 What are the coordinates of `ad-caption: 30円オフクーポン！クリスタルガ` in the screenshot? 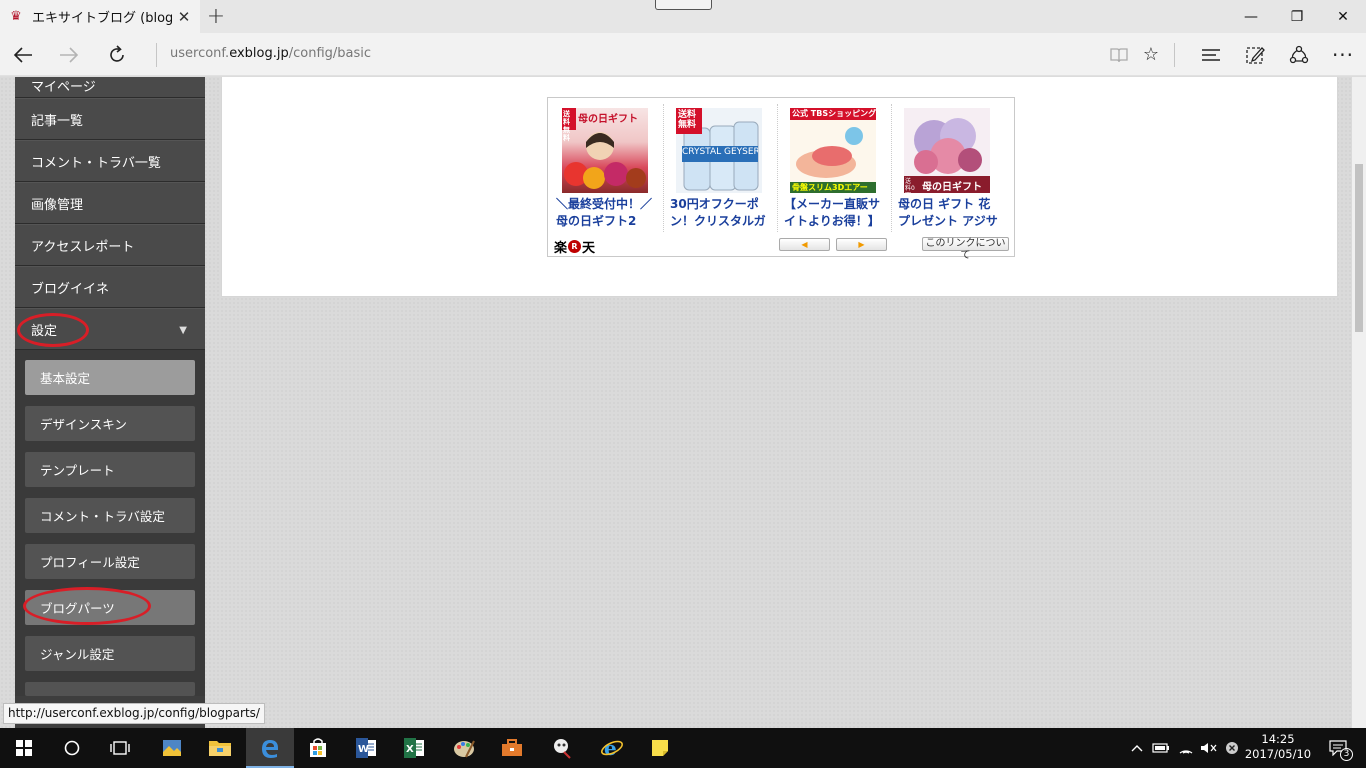 It's located at (722, 213).